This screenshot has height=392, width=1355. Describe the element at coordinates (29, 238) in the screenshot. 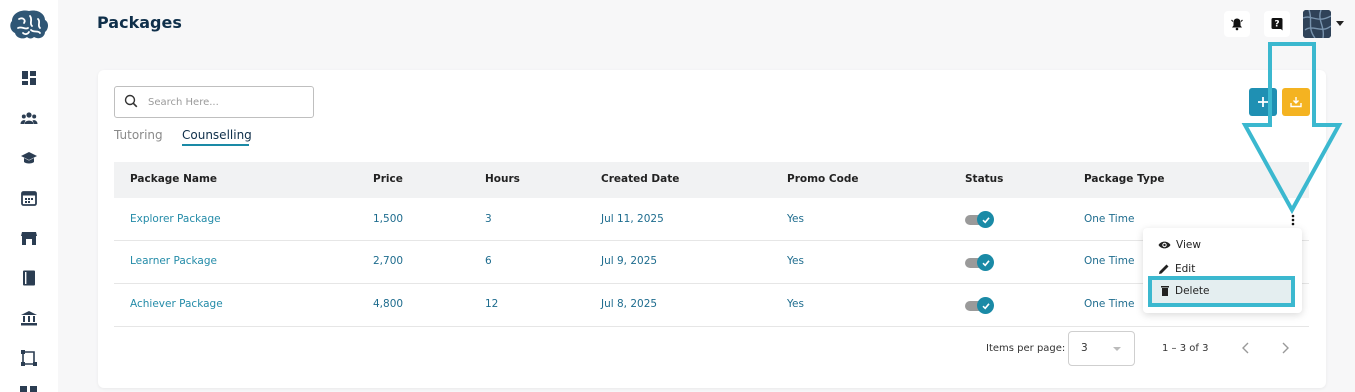

I see `store-icon` at that location.